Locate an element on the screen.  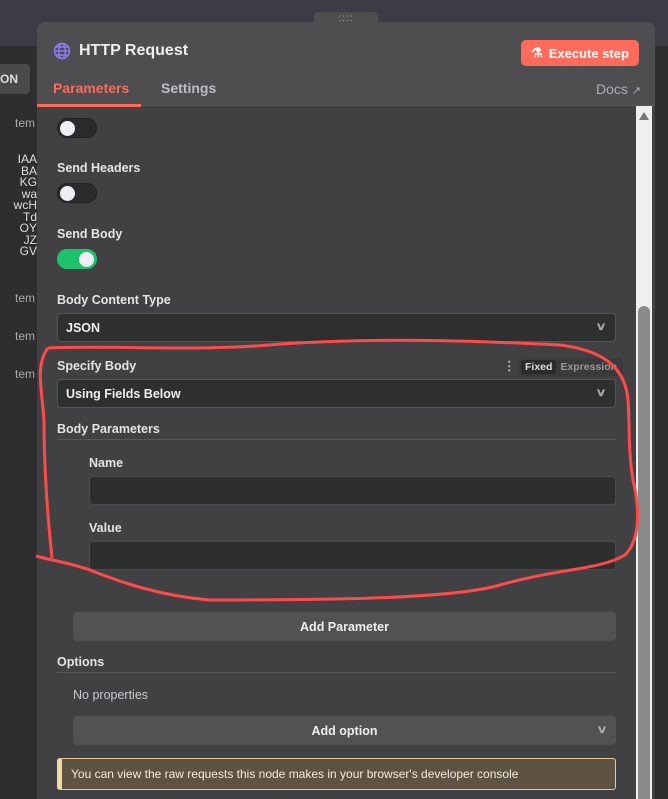
send-headers-toggle is located at coordinates (77, 193).